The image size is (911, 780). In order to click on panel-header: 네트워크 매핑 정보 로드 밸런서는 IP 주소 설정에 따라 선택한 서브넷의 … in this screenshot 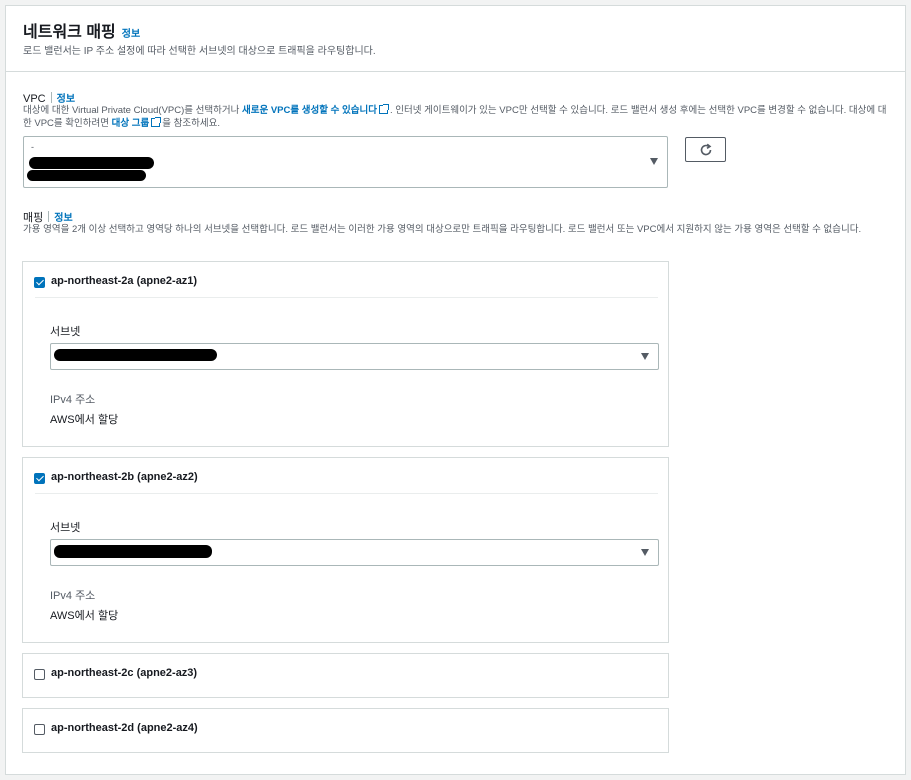, I will do `click(455, 39)`.